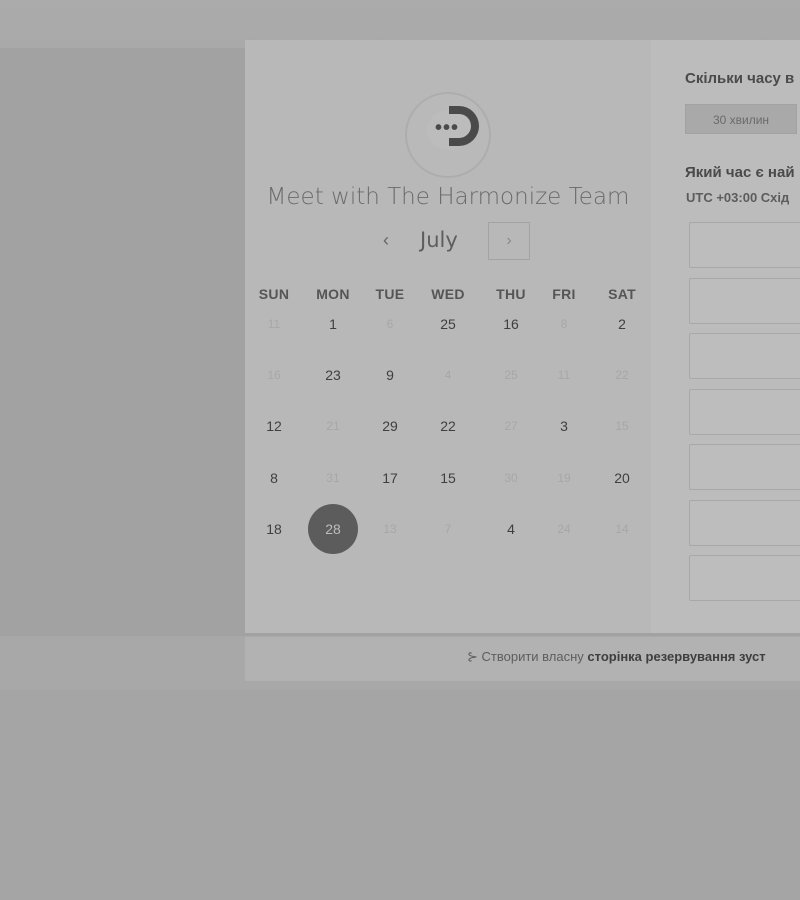  I want to click on logo-hook-shape, so click(464, 126).